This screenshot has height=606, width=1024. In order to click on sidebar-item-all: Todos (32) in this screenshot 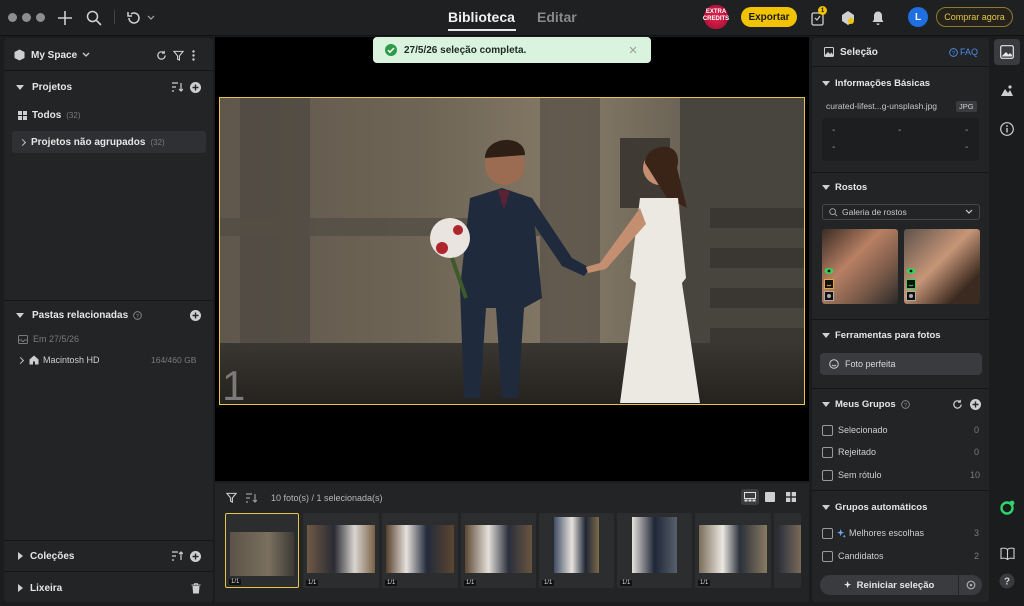, I will do `click(108, 115)`.